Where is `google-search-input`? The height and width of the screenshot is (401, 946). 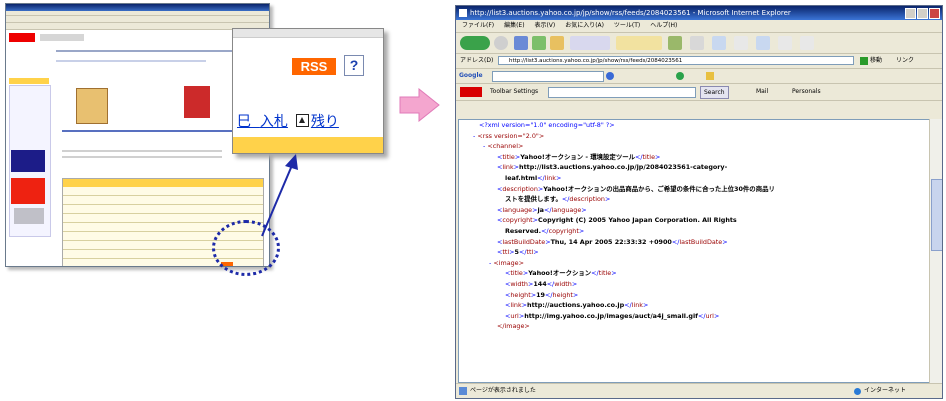 google-search-input is located at coordinates (548, 76).